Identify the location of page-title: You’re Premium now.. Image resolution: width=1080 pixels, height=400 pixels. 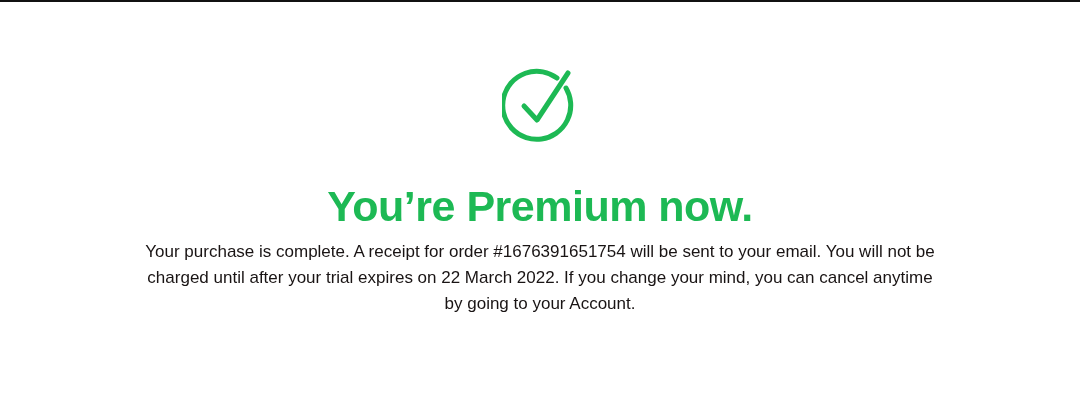
(540, 206).